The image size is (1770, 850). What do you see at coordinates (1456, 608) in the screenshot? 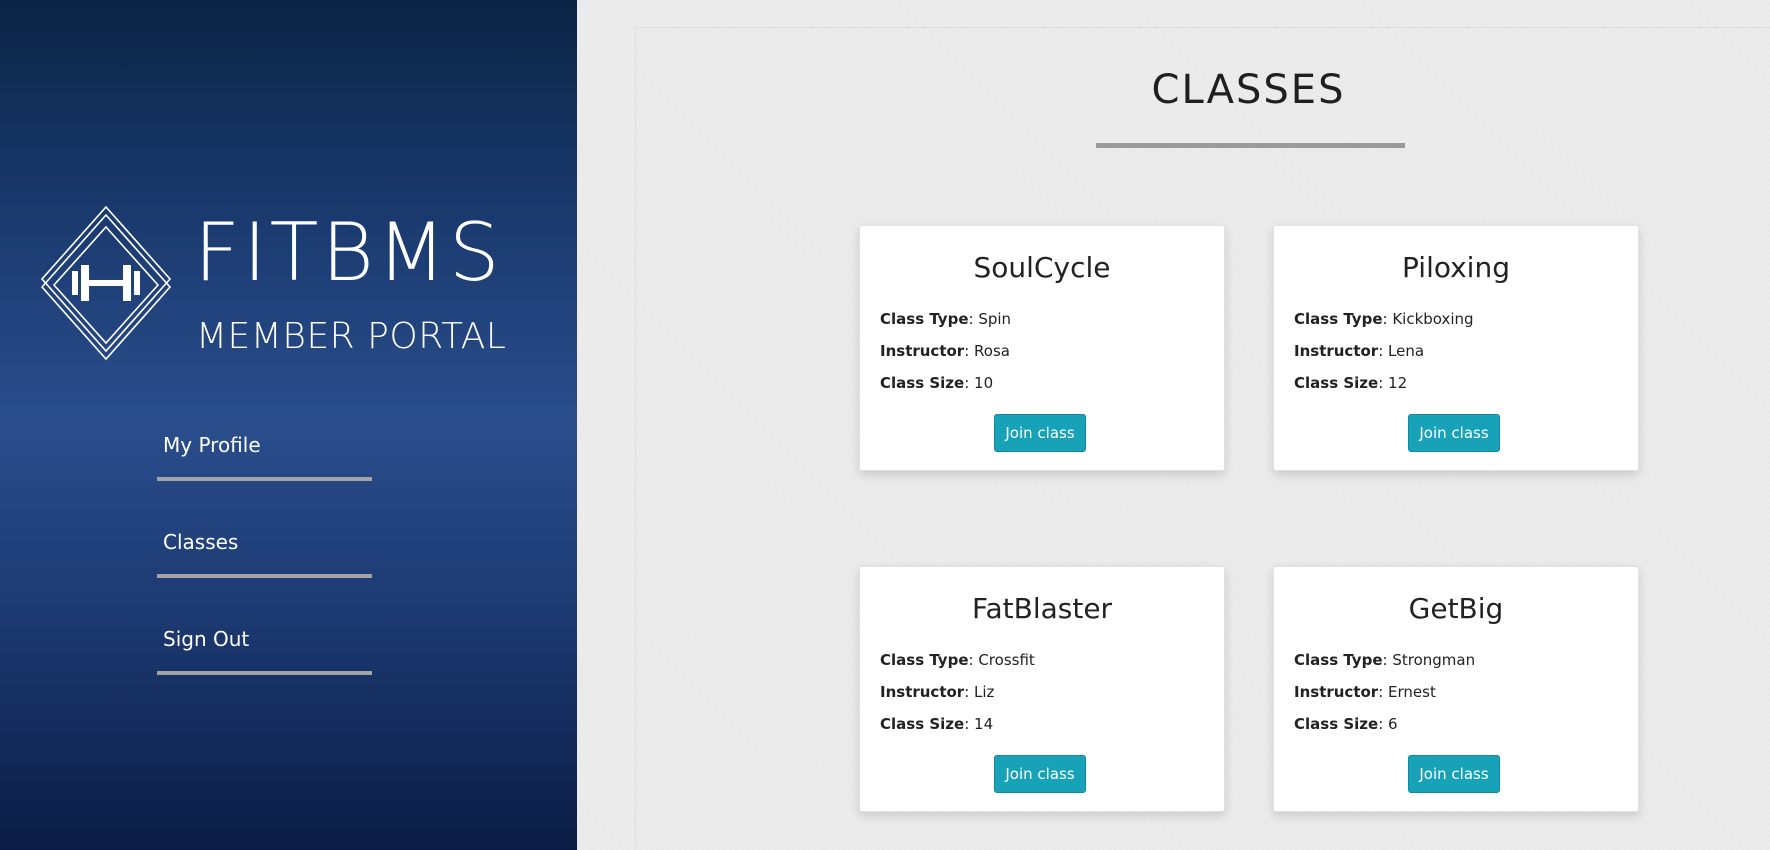
I see `class-name: GetBig` at bounding box center [1456, 608].